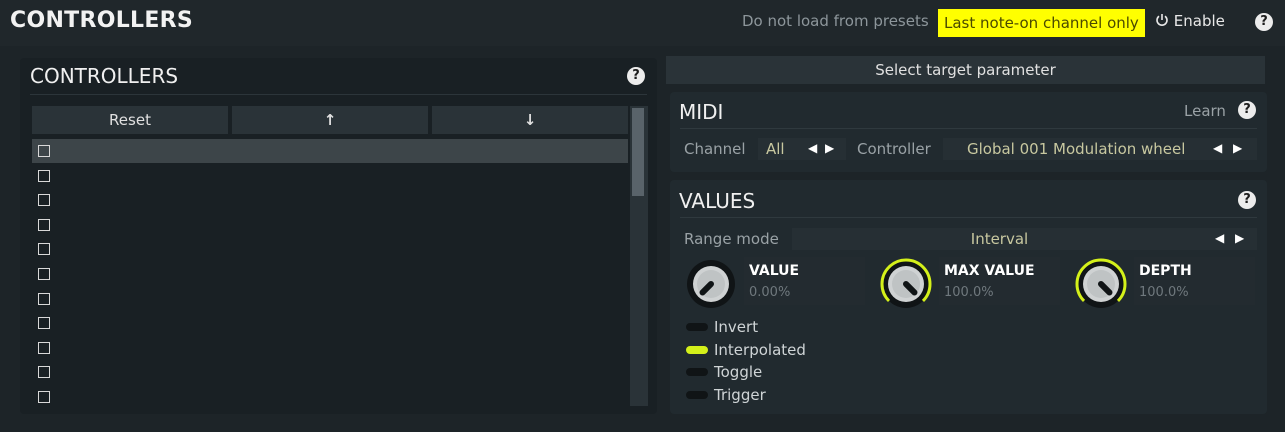 Image resolution: width=1285 pixels, height=432 pixels. What do you see at coordinates (1165, 271) in the screenshot?
I see `knob-label: DEPTH` at bounding box center [1165, 271].